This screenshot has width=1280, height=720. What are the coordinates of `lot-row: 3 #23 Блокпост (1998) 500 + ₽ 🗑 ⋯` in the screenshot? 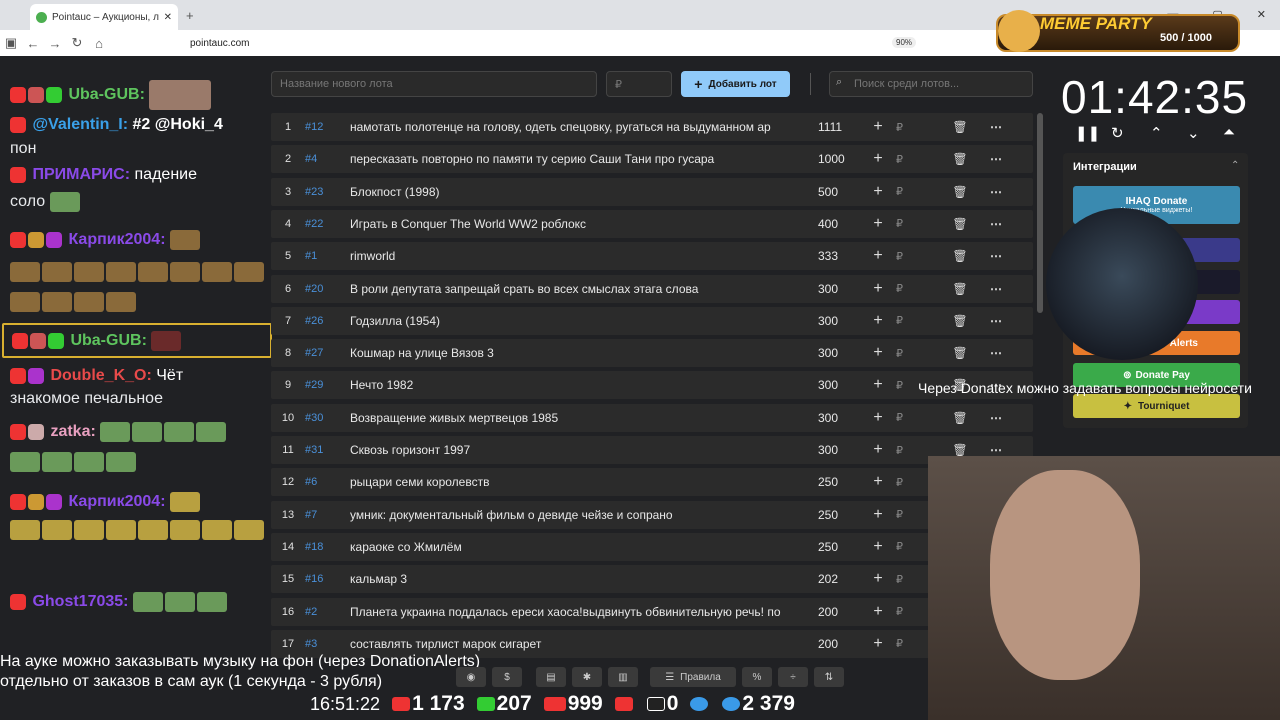 It's located at (652, 191).